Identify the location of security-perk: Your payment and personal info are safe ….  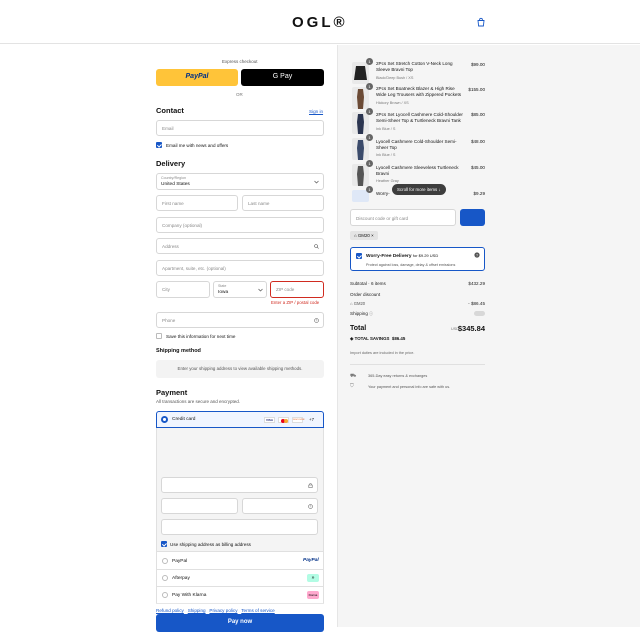
(409, 387).